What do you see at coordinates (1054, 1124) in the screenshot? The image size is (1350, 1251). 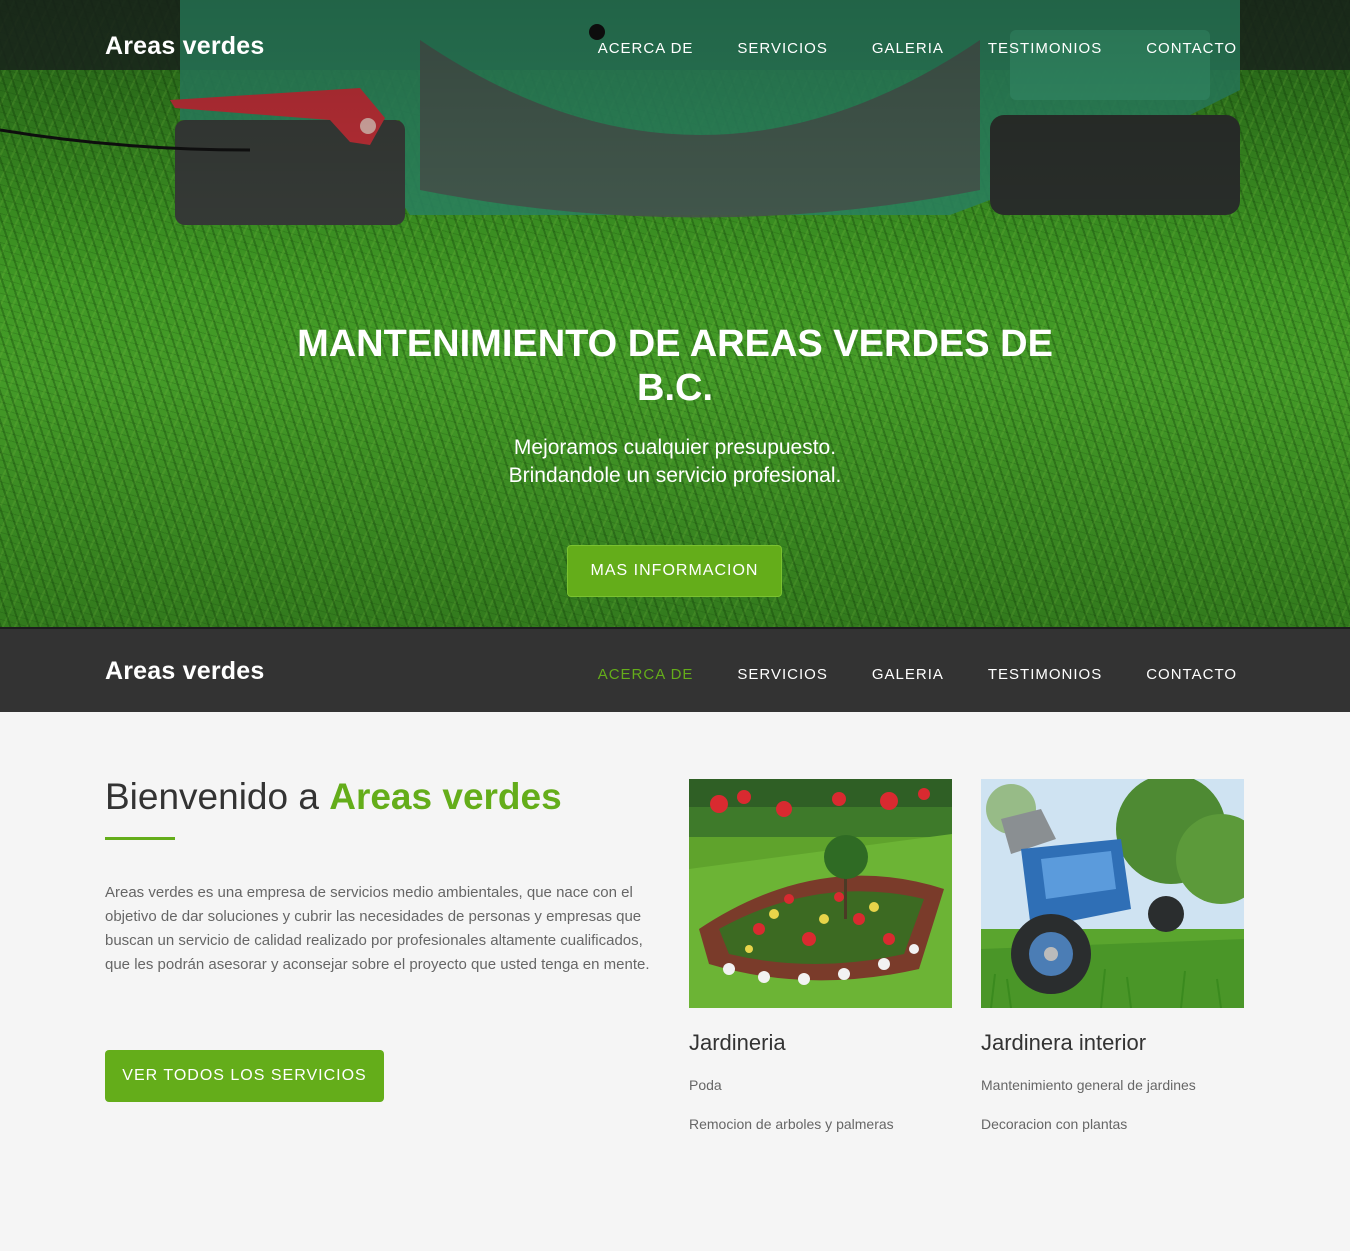 I see `card-item: Decoracion con plantas` at bounding box center [1054, 1124].